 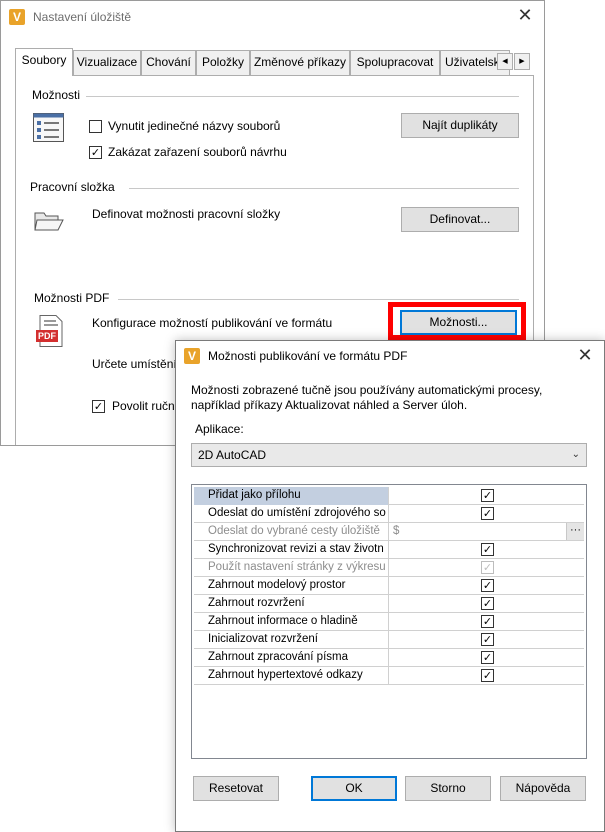 I want to click on grid-row: Použít nastavení stránky z výkresu ✓, so click(x=389, y=568).